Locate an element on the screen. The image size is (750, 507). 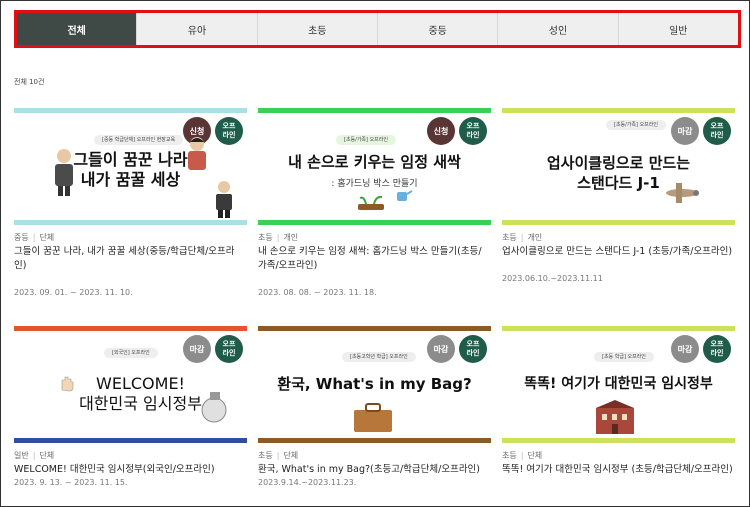
card-pill: [외국인] 오프라인 is located at coordinates (131, 353).